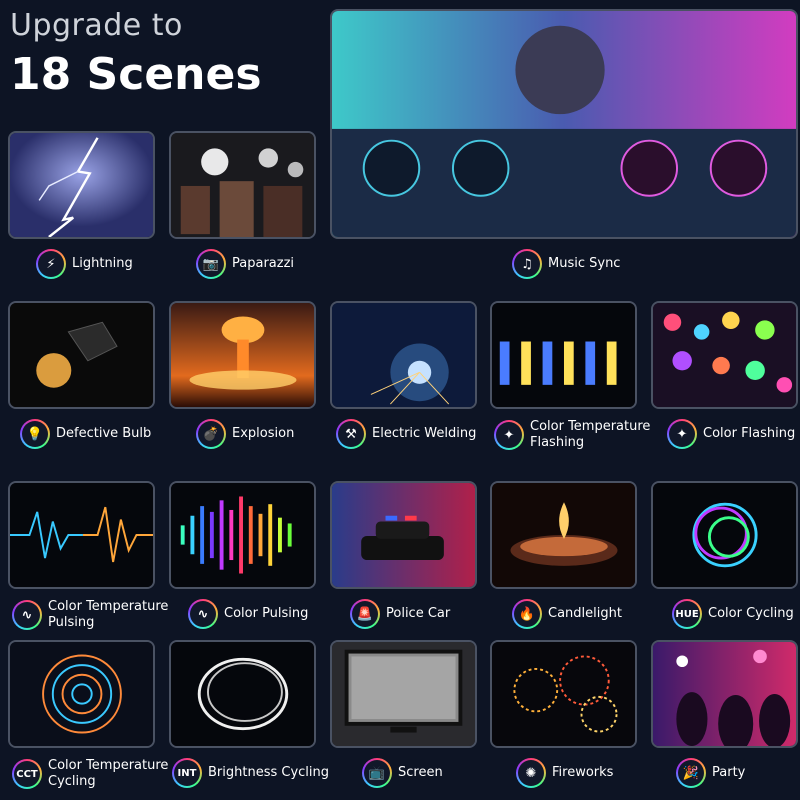 The image size is (800, 800). I want to click on scene-label-music-sync: ♫ Music Sync, so click(566, 264).